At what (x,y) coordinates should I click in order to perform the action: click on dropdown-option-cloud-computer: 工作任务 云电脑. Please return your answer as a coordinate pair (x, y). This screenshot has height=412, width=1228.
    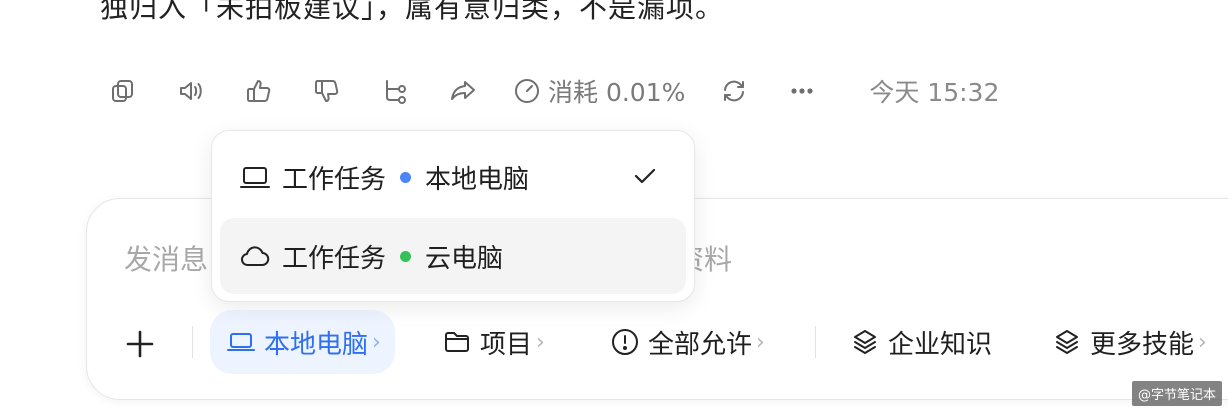
    Looking at the image, I should click on (453, 256).